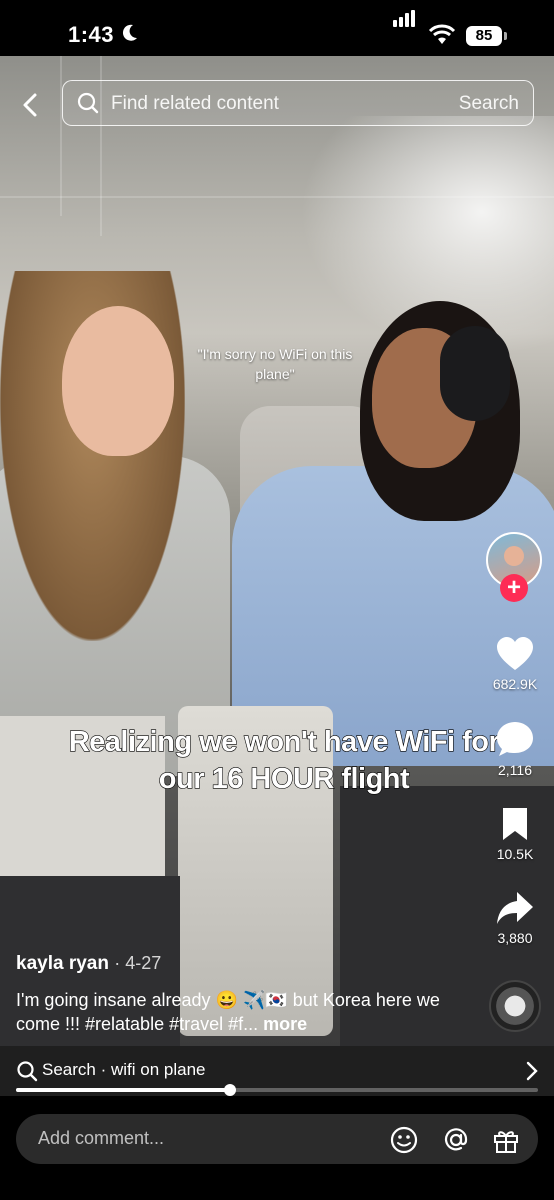 This screenshot has height=1200, width=554. Describe the element at coordinates (475, 373) in the screenshot. I see `headphone` at that location.